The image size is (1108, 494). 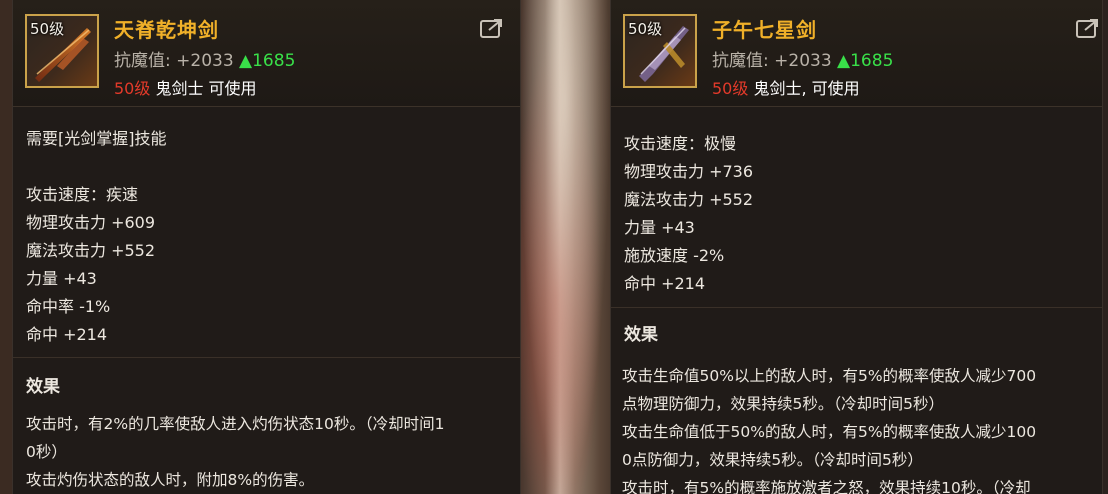 I want to click on stat-line: 物理攻击力 +736, so click(x=689, y=171).